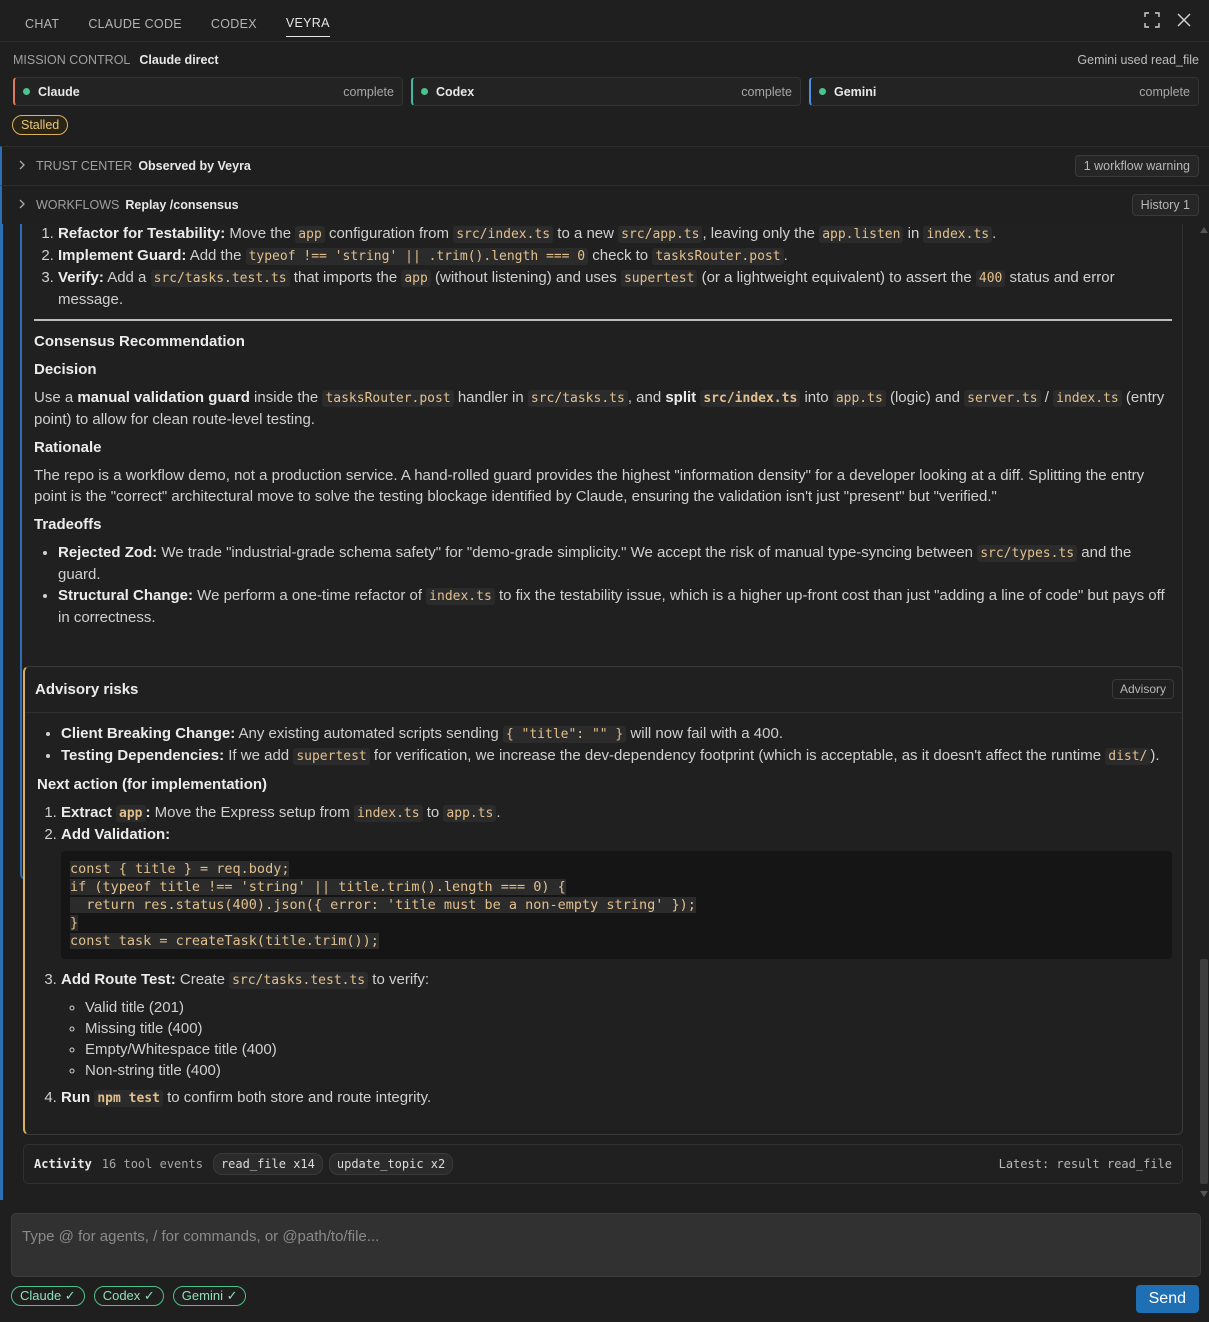  Describe the element at coordinates (135, 21) in the screenshot. I see `tab-claude-code: CLAUDE CODE` at that location.